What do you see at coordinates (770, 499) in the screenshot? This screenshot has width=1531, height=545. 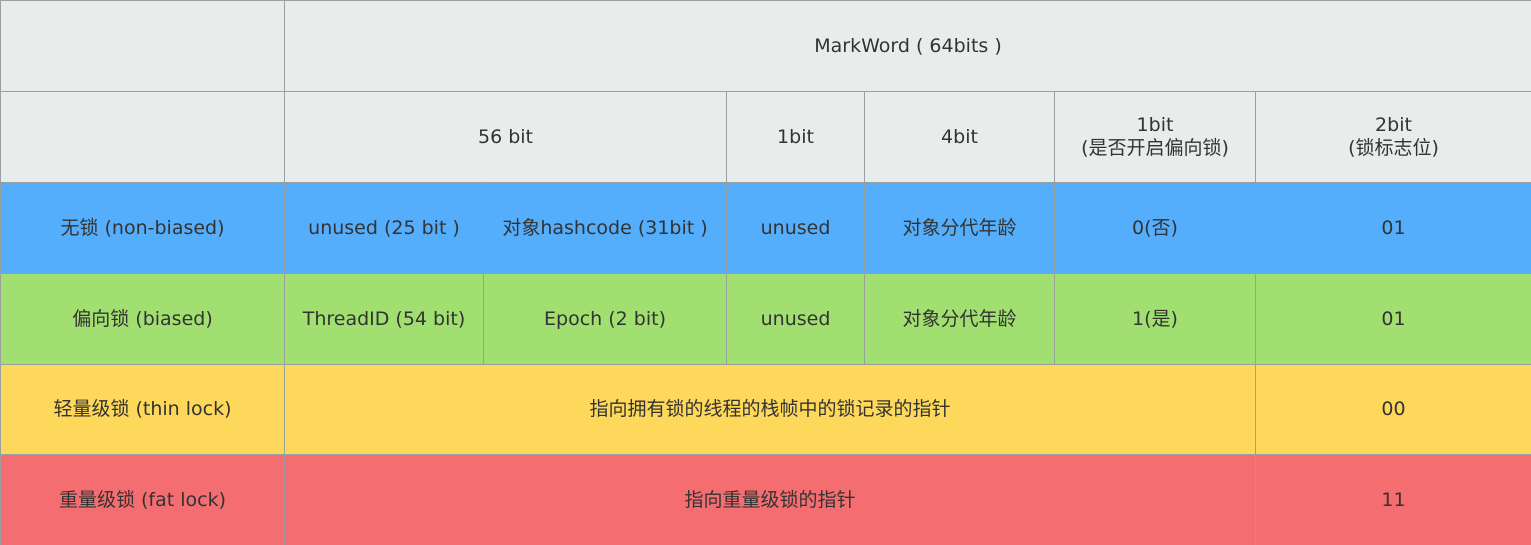 I see `cell-monitor-pointer: 指向重量级锁的指针` at bounding box center [770, 499].